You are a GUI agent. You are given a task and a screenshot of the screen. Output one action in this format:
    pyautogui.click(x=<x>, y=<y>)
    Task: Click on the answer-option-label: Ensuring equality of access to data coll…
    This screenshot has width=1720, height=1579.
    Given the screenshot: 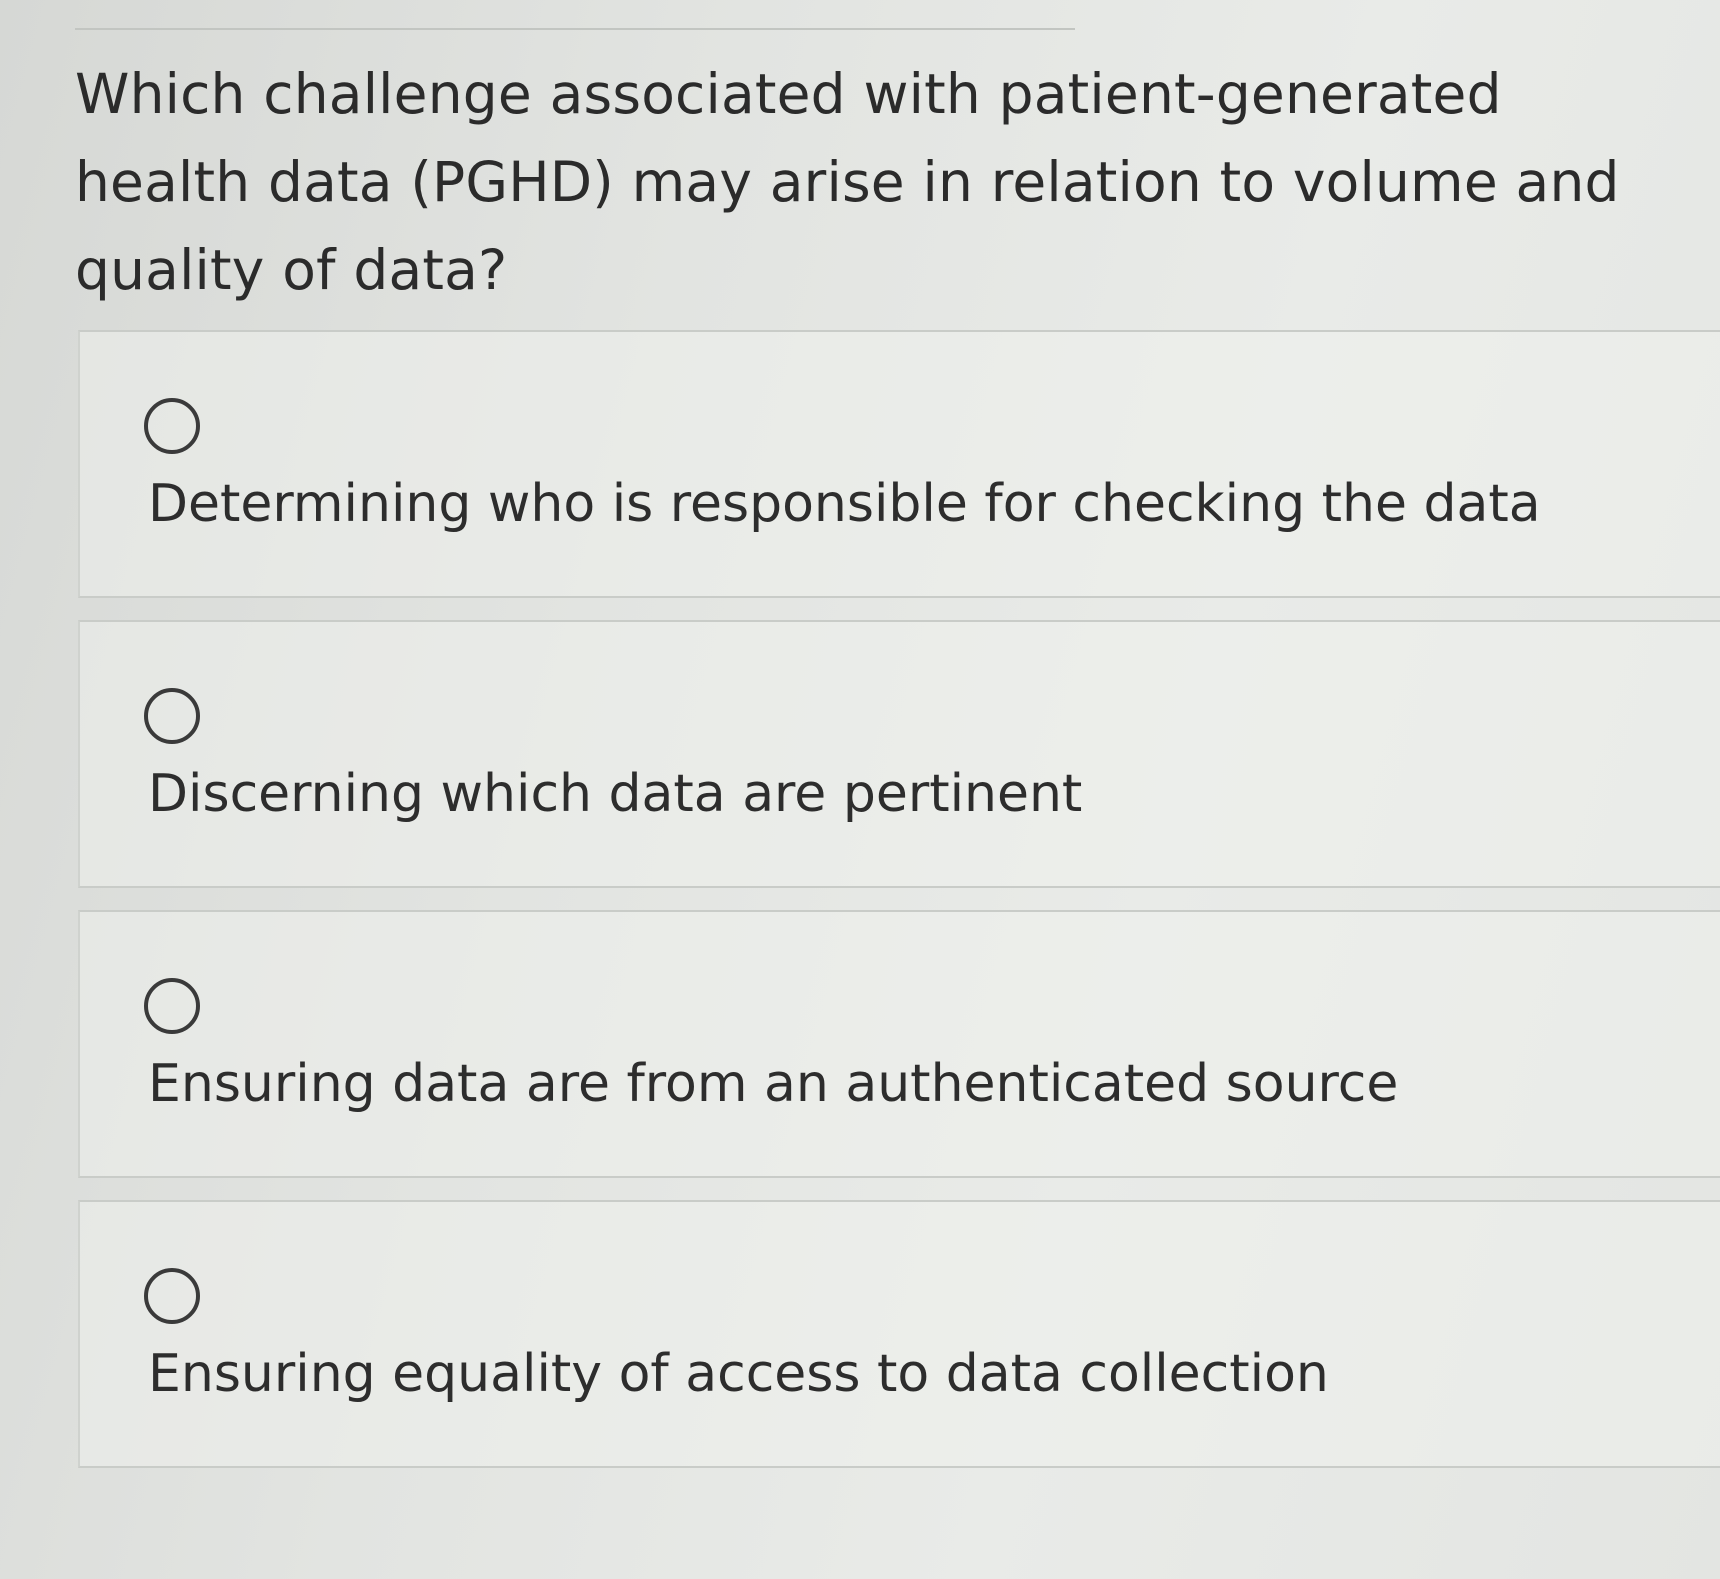 What is the action you would take?
    pyautogui.click(x=738, y=1374)
    